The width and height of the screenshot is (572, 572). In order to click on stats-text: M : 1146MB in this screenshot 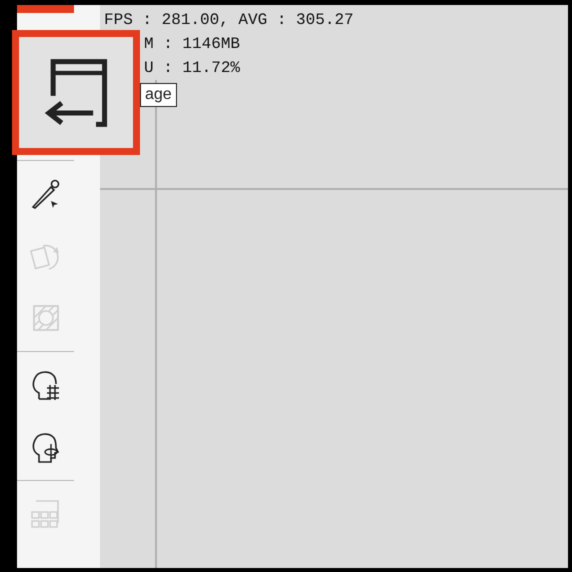, I will do `click(193, 44)`.